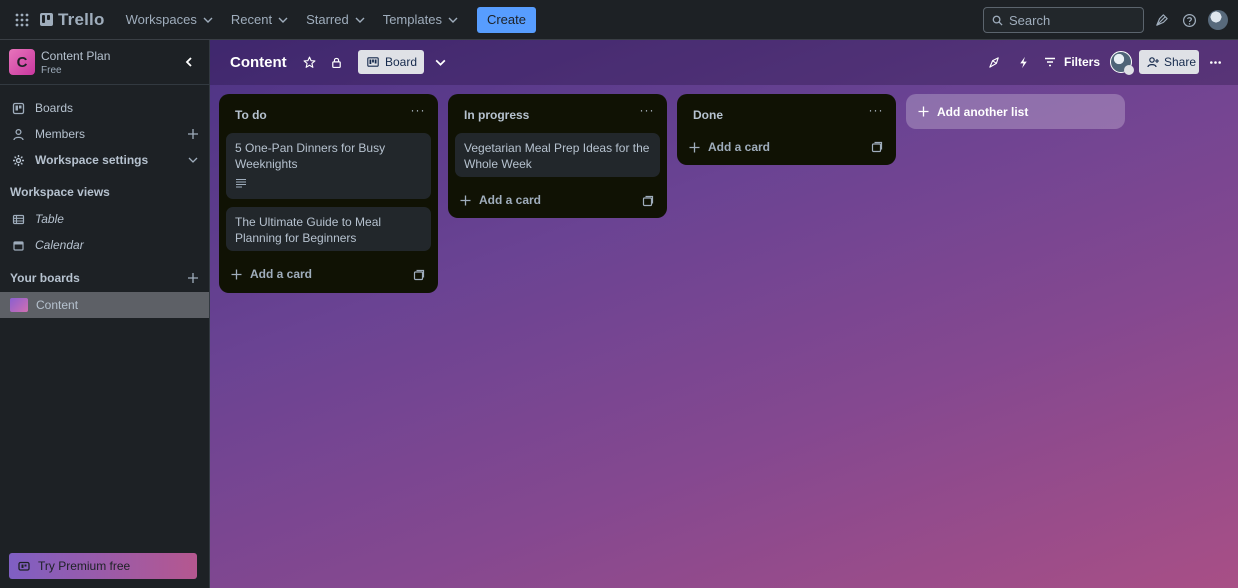  What do you see at coordinates (92, 160) in the screenshot?
I see `sidebar-item-label: Workspace settings` at bounding box center [92, 160].